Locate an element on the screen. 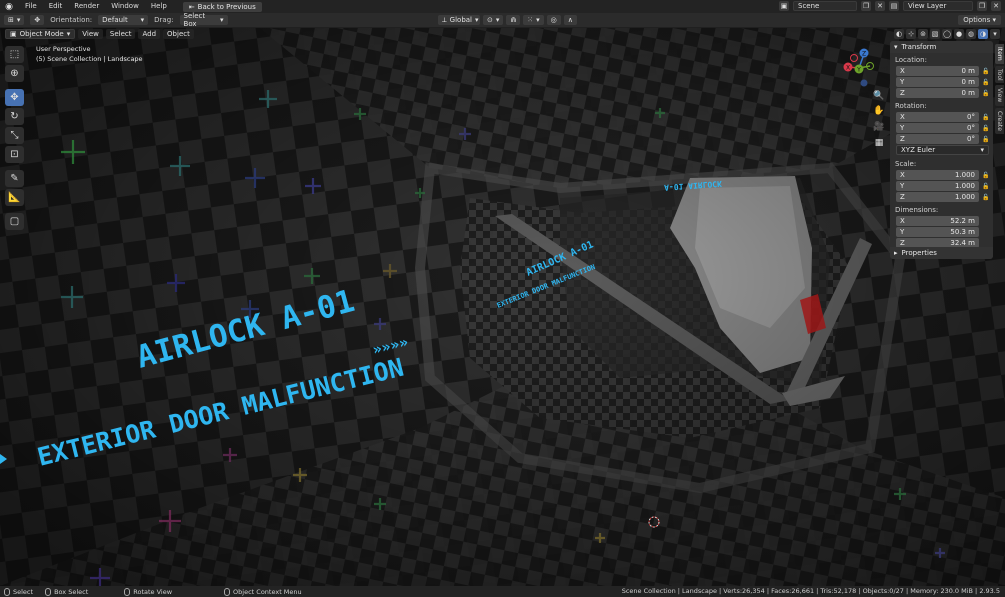 This screenshot has height=597, width=1005. viewport-menu-object: Object is located at coordinates (178, 34).